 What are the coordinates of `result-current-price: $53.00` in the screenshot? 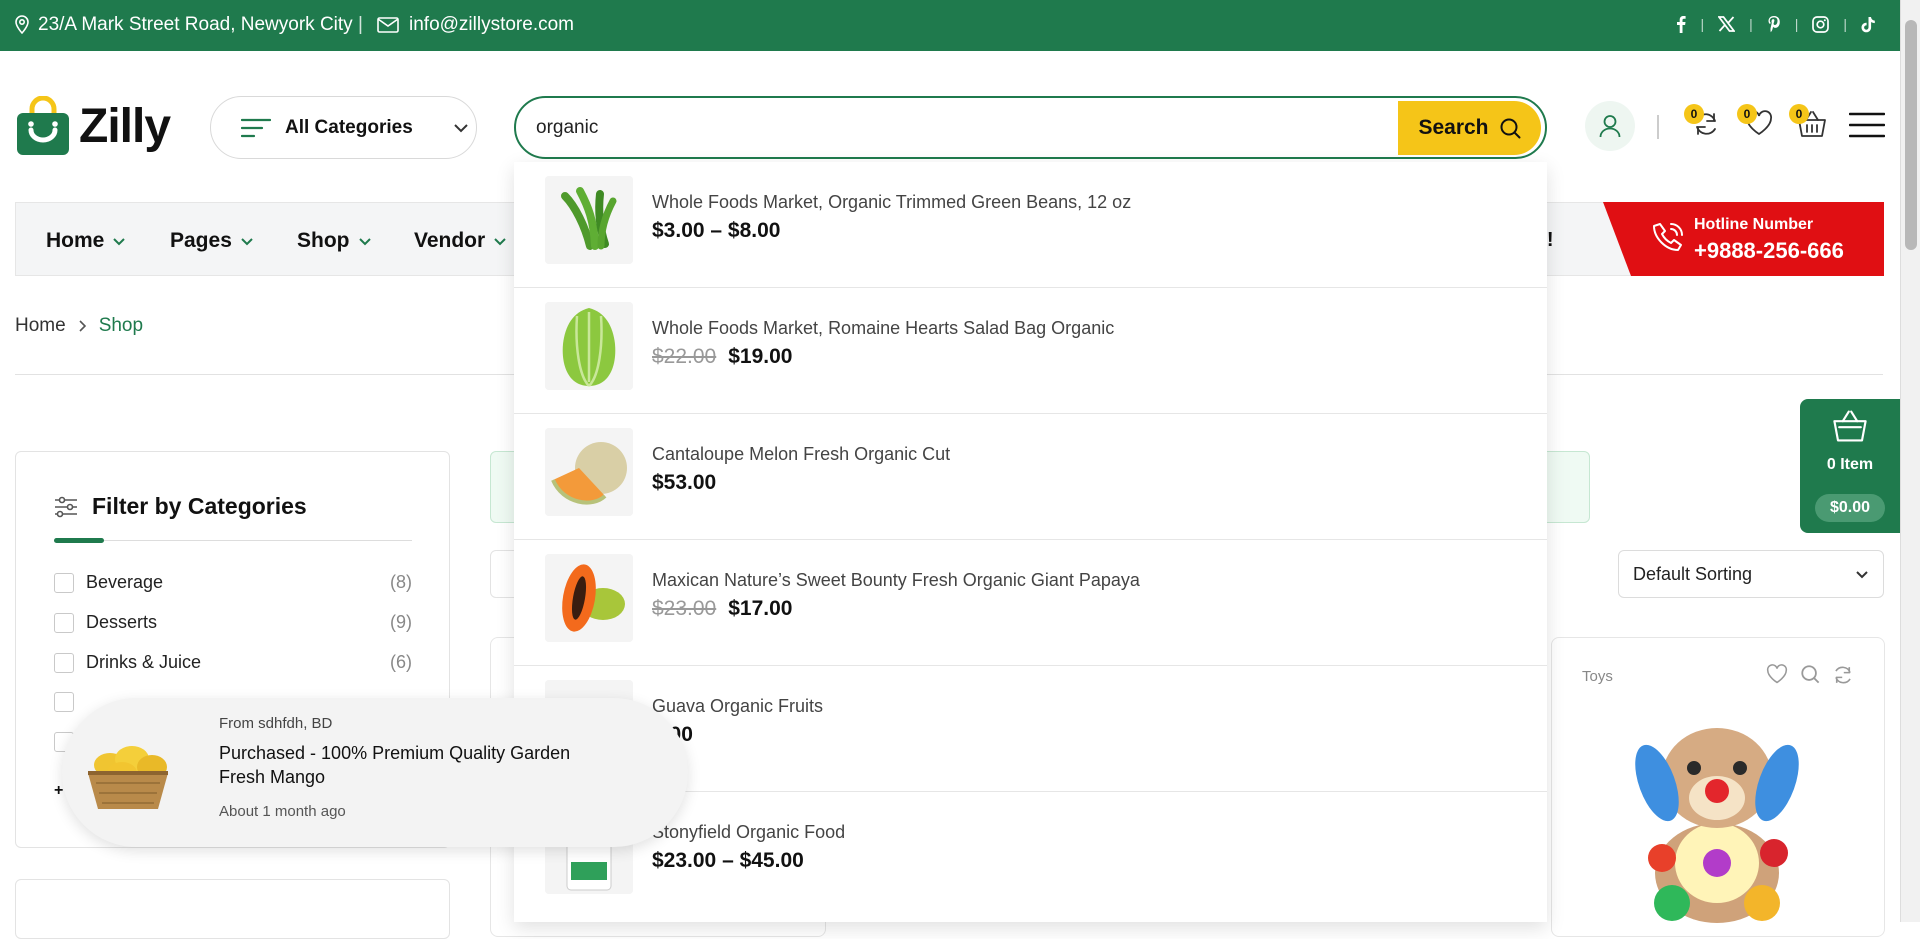 It's located at (684, 482).